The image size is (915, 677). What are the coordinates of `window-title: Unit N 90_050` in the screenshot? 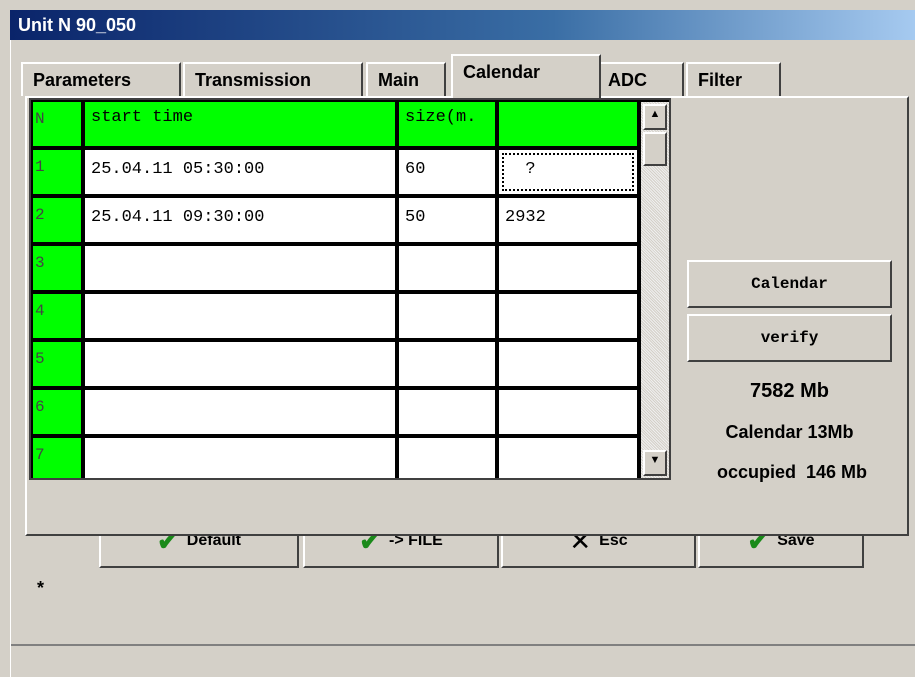 It's located at (462, 25).